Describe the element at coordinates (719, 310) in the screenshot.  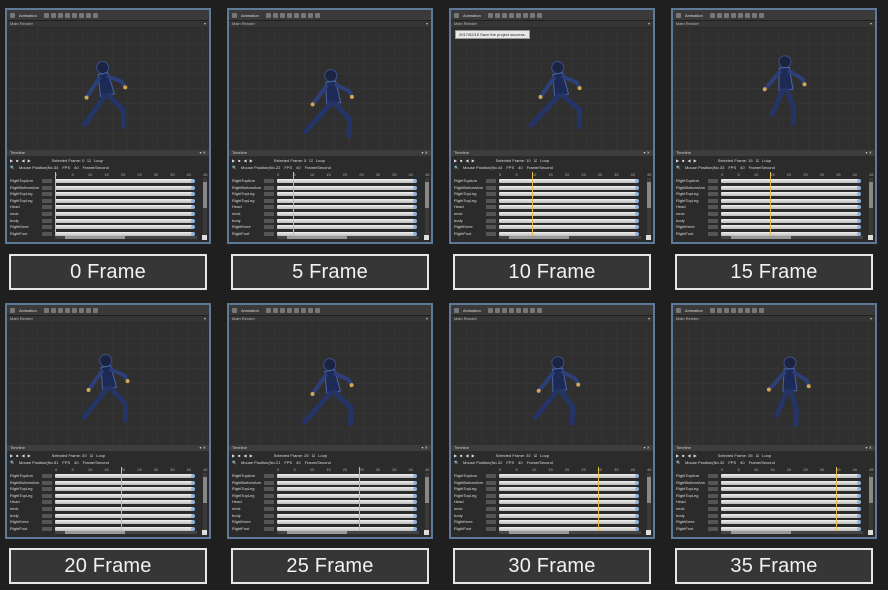
I see `redo-icon` at that location.